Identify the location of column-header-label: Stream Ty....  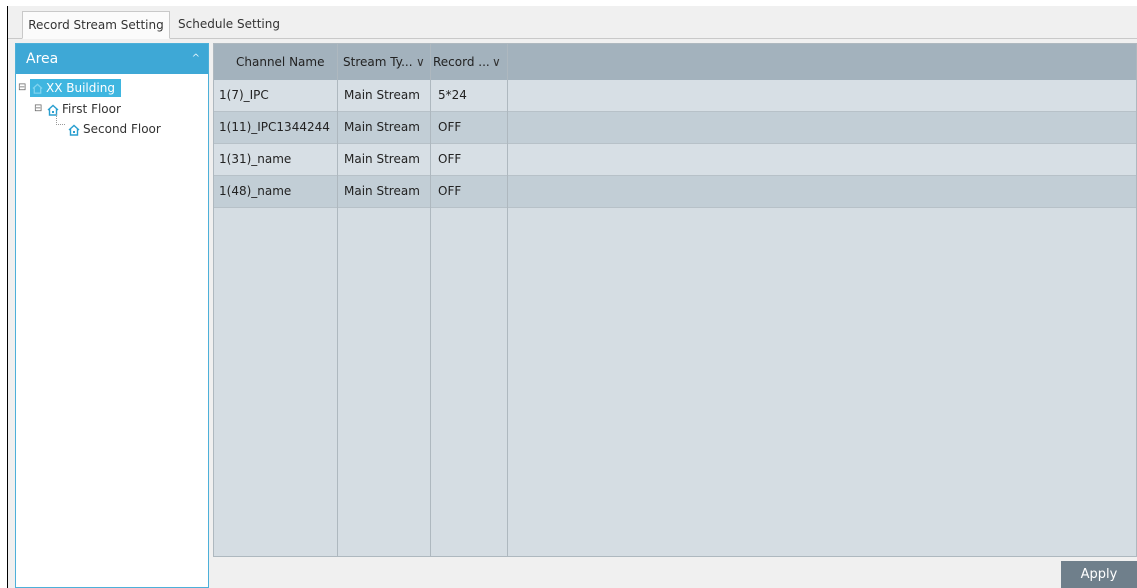
(378, 62).